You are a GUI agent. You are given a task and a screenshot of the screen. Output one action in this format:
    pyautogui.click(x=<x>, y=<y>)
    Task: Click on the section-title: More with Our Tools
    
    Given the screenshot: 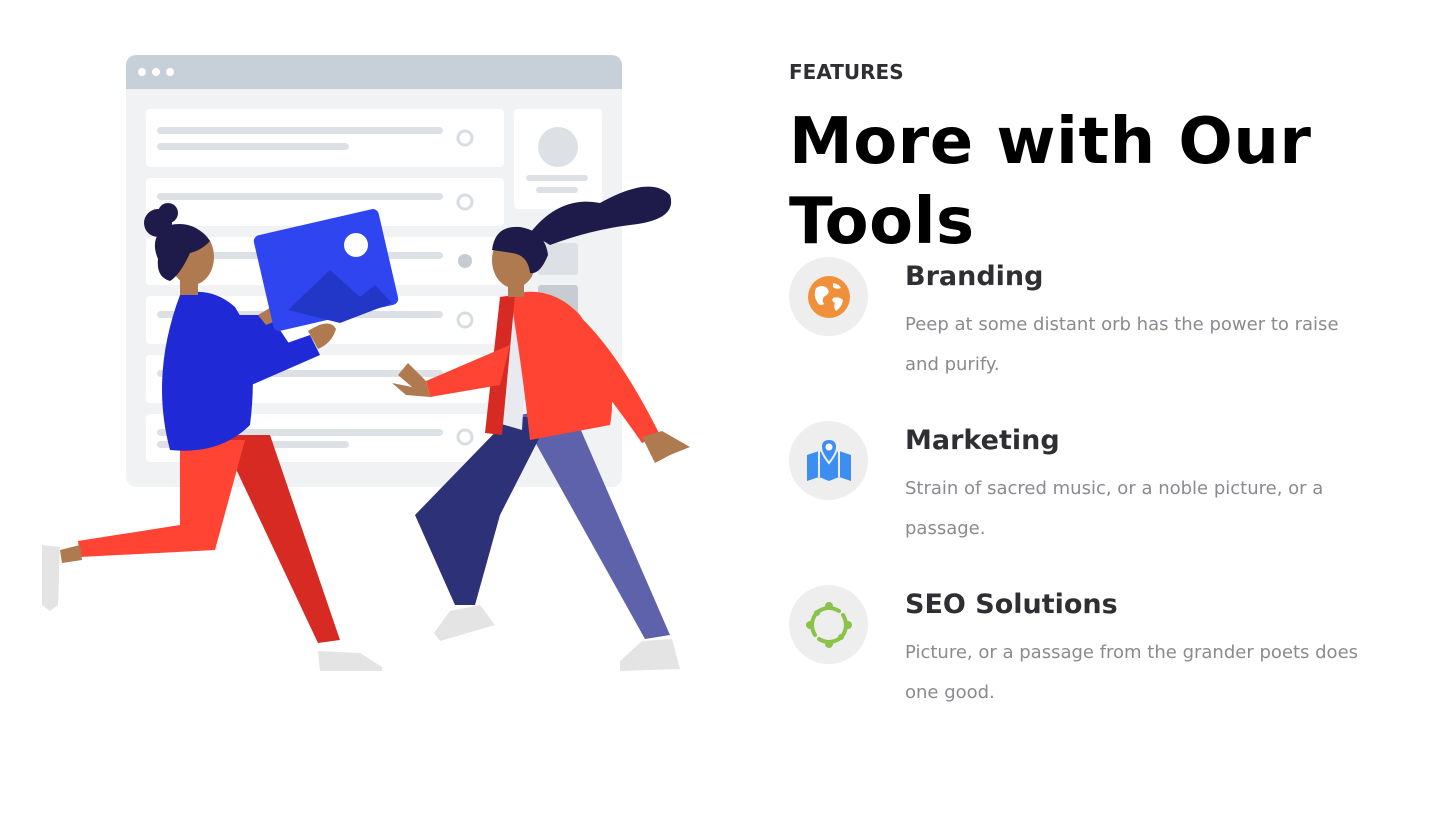 What is the action you would take?
    pyautogui.click(x=1089, y=182)
    